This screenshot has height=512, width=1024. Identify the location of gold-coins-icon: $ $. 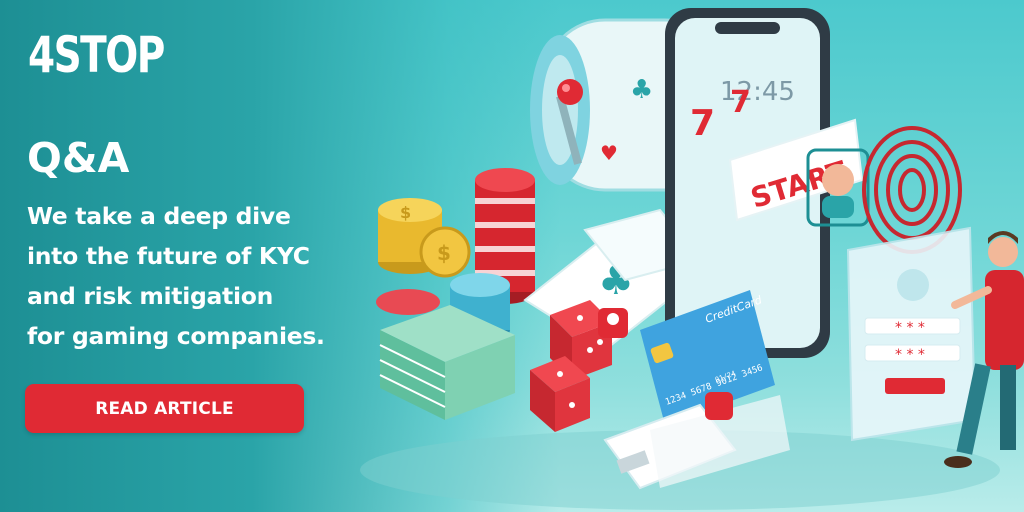
(424, 238).